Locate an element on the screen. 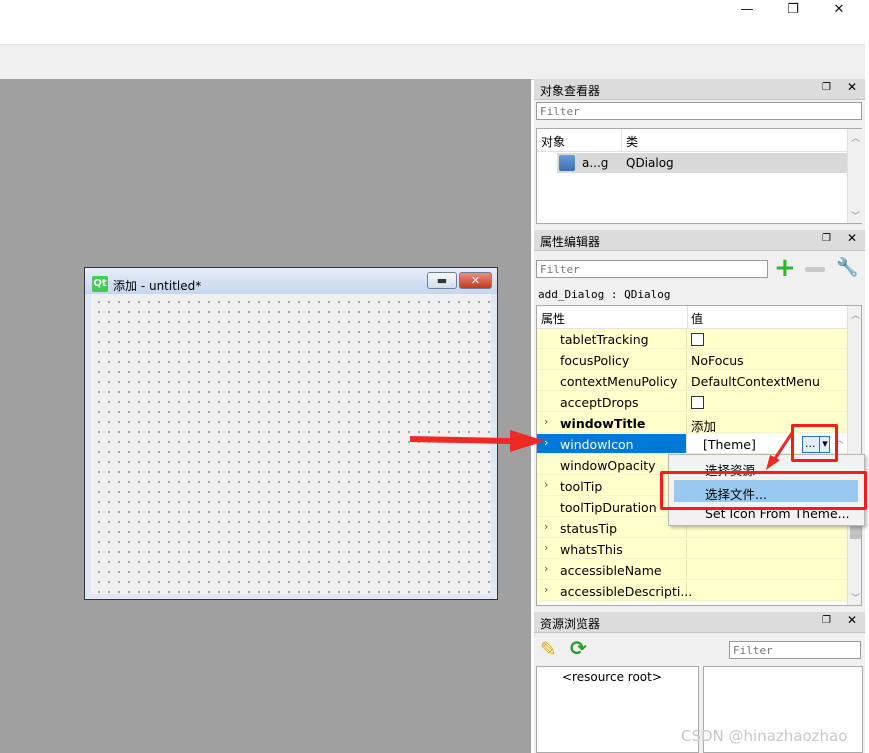 The width and height of the screenshot is (869, 753). reload-icon: ⟳ is located at coordinates (578, 648).